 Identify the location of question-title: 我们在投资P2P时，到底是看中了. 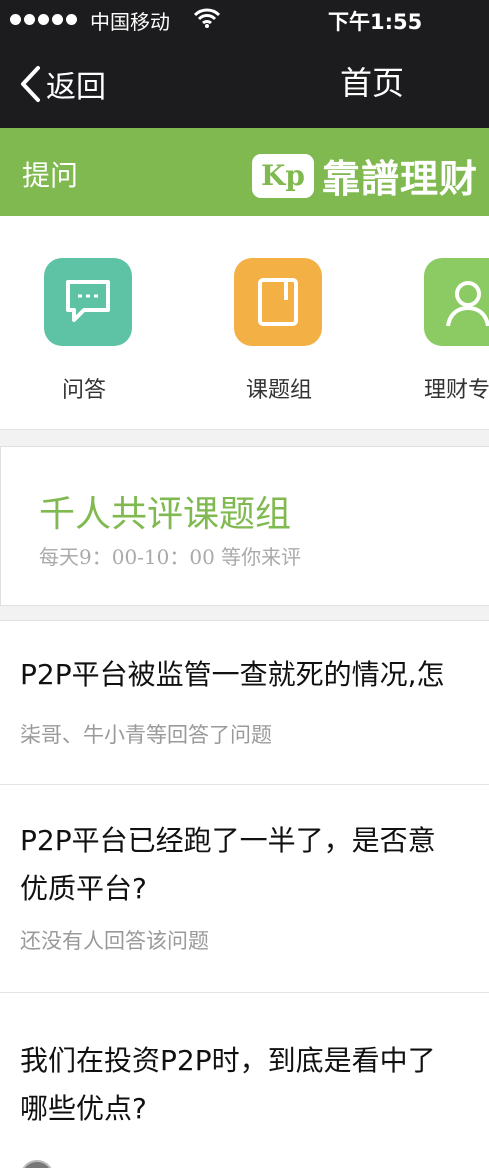
(228, 1060).